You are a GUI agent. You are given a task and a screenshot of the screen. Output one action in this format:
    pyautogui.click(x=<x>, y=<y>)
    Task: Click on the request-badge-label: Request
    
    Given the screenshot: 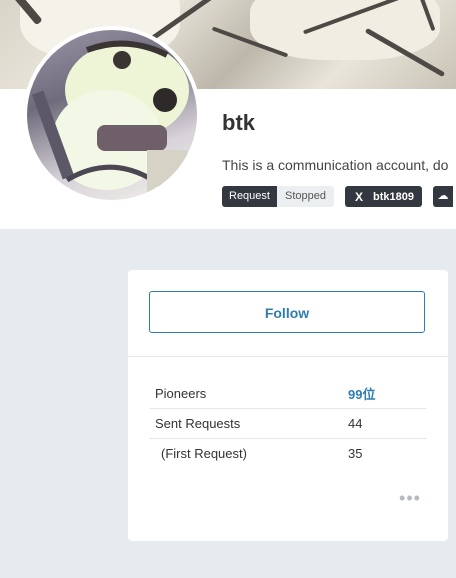 What is the action you would take?
    pyautogui.click(x=249, y=196)
    